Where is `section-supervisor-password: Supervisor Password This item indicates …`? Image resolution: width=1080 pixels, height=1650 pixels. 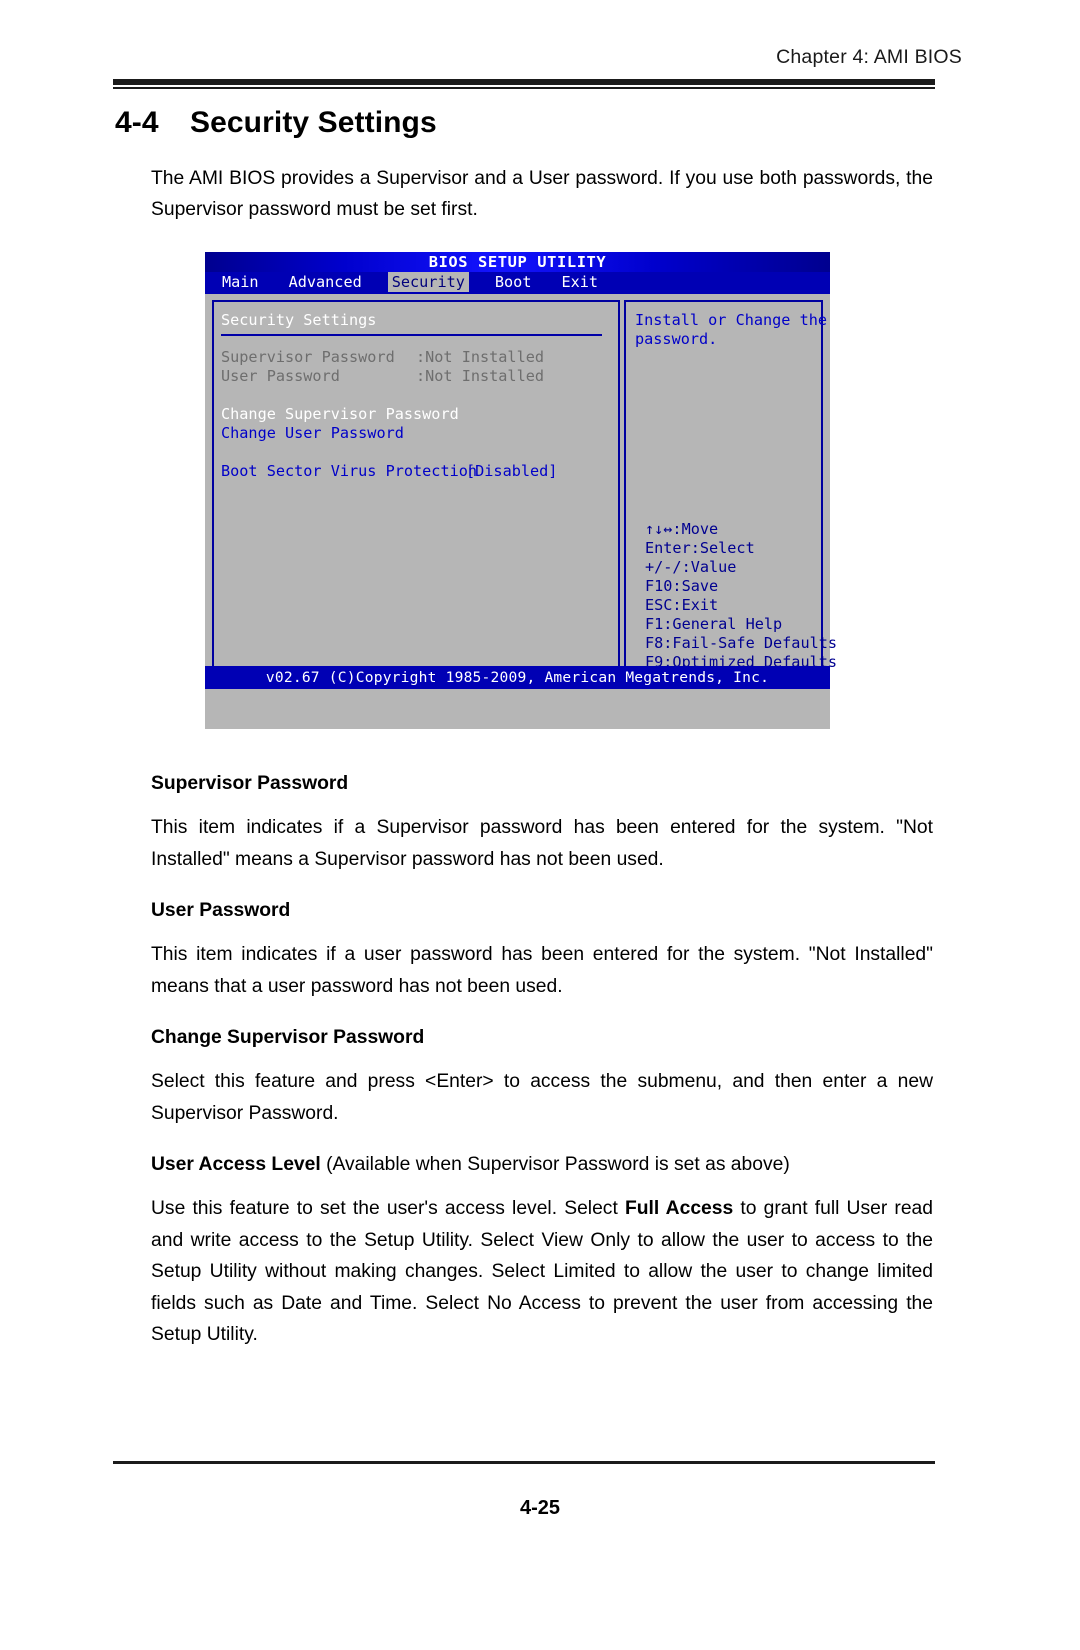
section-supervisor-password: Supervisor Password This item indicates … is located at coordinates (542, 823).